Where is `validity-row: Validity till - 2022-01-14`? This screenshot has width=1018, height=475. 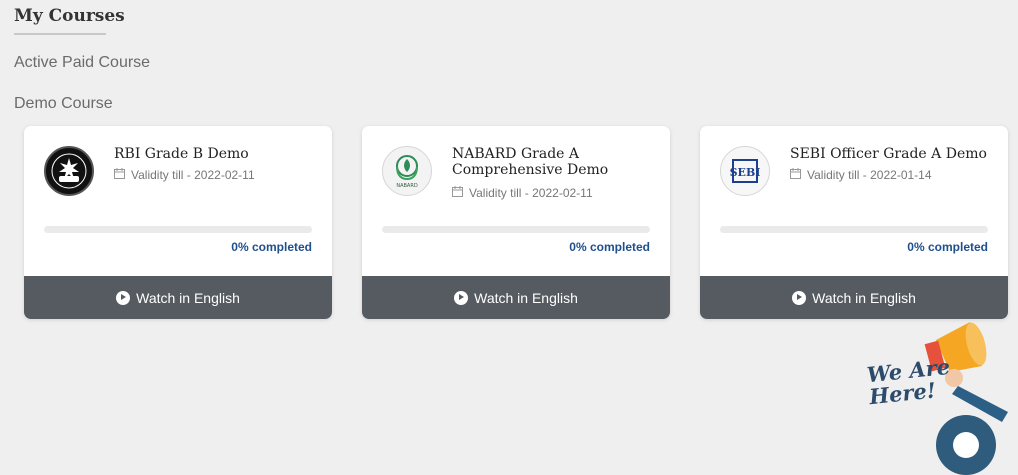
validity-row: Validity till - 2022-01-14 is located at coordinates (861, 175).